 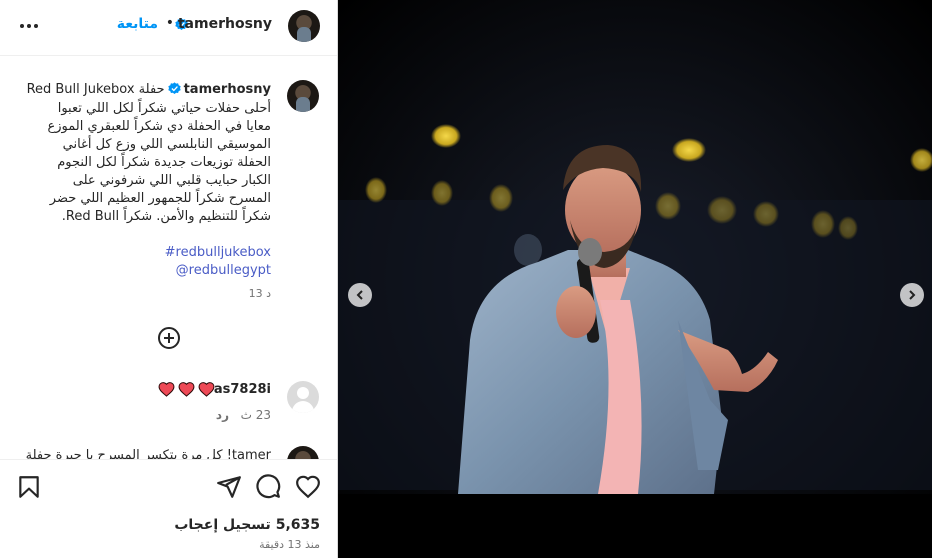 I want to click on share-icon, so click(x=229, y=487).